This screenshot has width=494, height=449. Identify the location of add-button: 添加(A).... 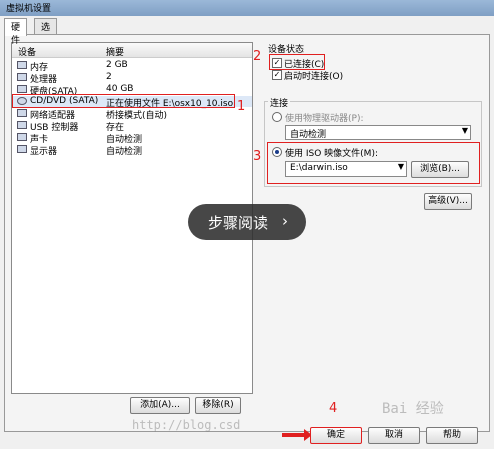
(160, 405).